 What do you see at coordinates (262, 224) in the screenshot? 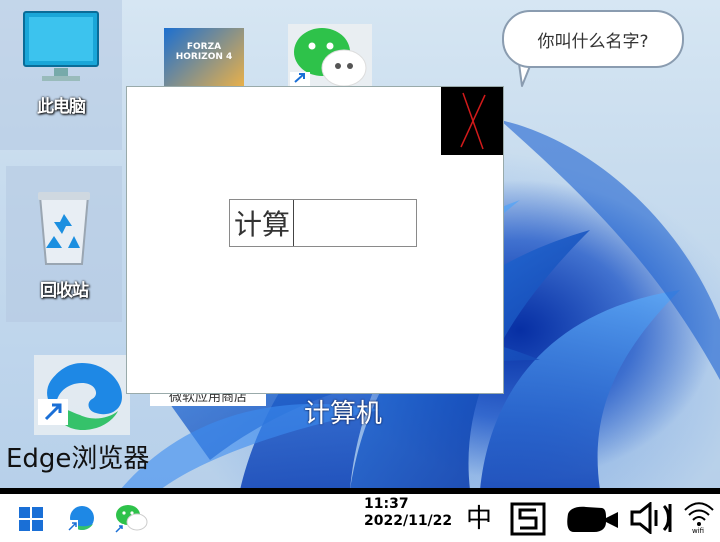
I see `name-input-value: 计算` at bounding box center [262, 224].